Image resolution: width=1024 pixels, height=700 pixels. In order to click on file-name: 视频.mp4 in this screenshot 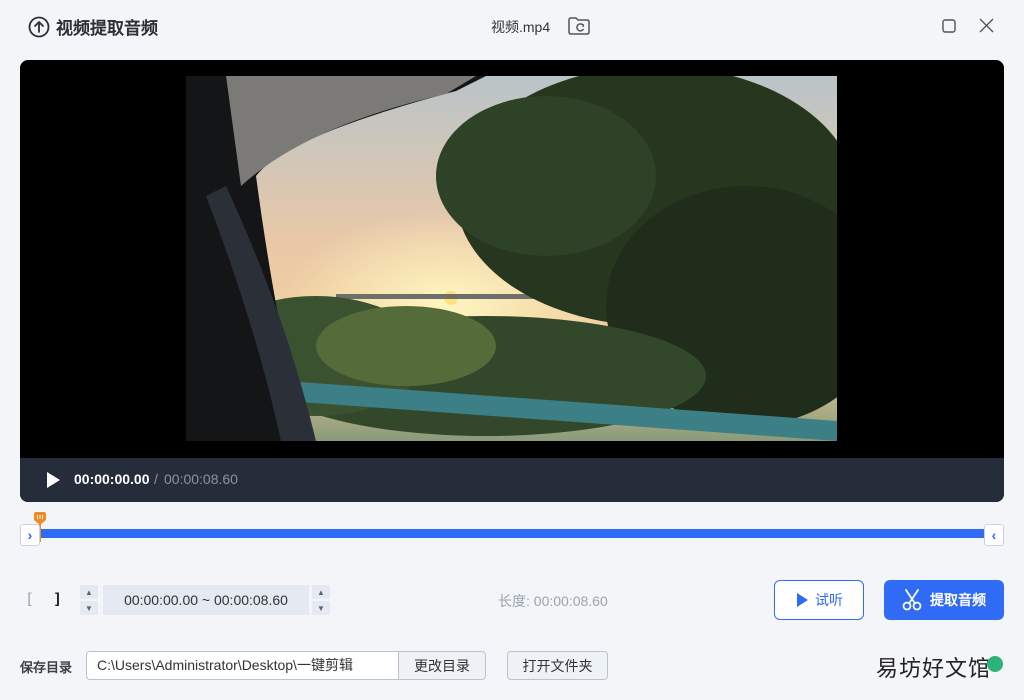, I will do `click(521, 27)`.